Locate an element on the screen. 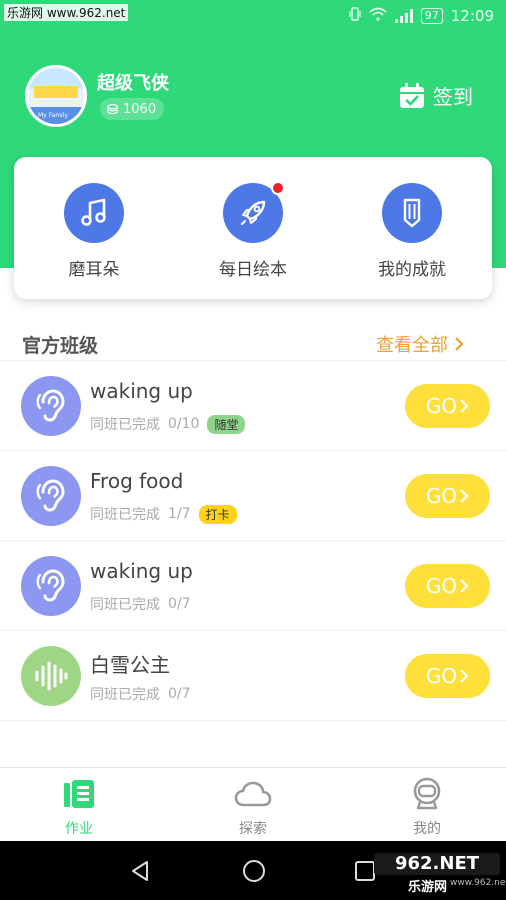  watermark-url: www.962.net is located at coordinates (478, 883).